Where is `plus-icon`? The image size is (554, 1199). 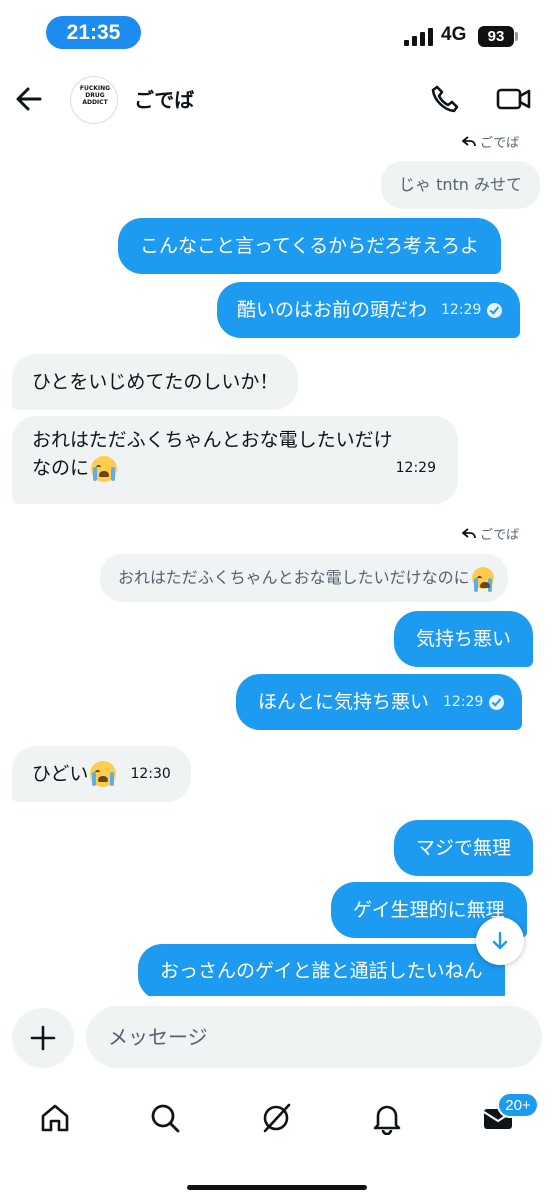
plus-icon is located at coordinates (43, 1038).